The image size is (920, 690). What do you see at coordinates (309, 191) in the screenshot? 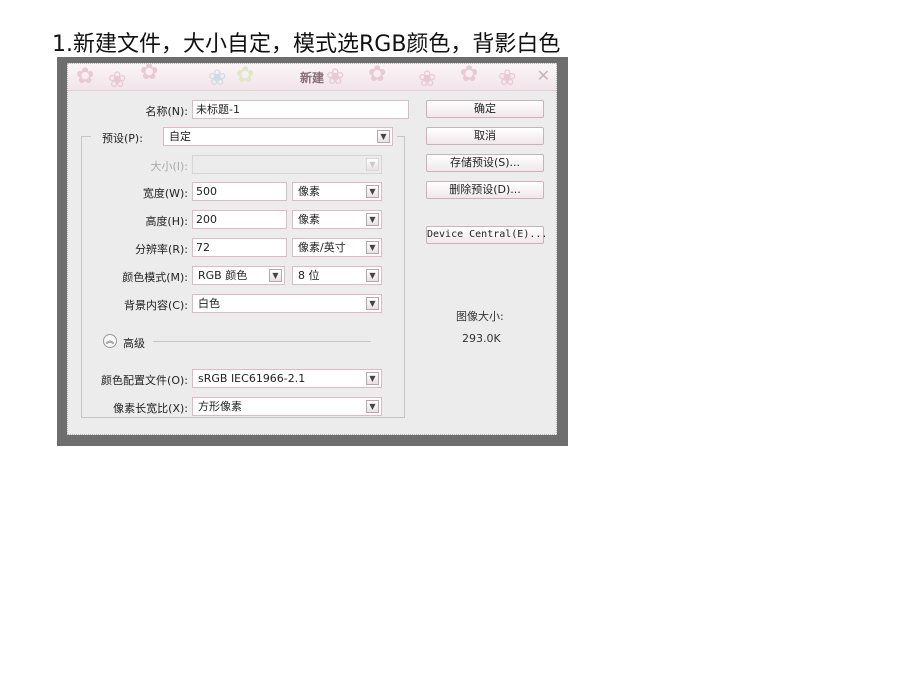
I see `width-unit-value: 像素` at bounding box center [309, 191].